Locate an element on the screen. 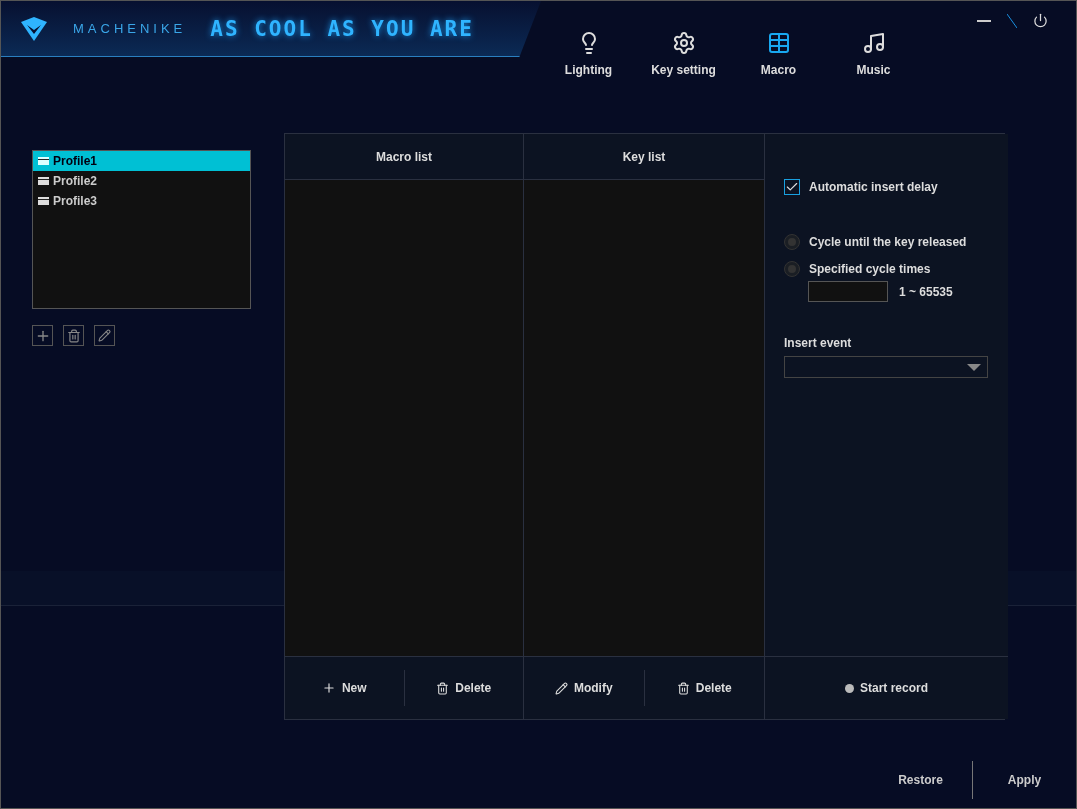  minimize-icon is located at coordinates (984, 20).